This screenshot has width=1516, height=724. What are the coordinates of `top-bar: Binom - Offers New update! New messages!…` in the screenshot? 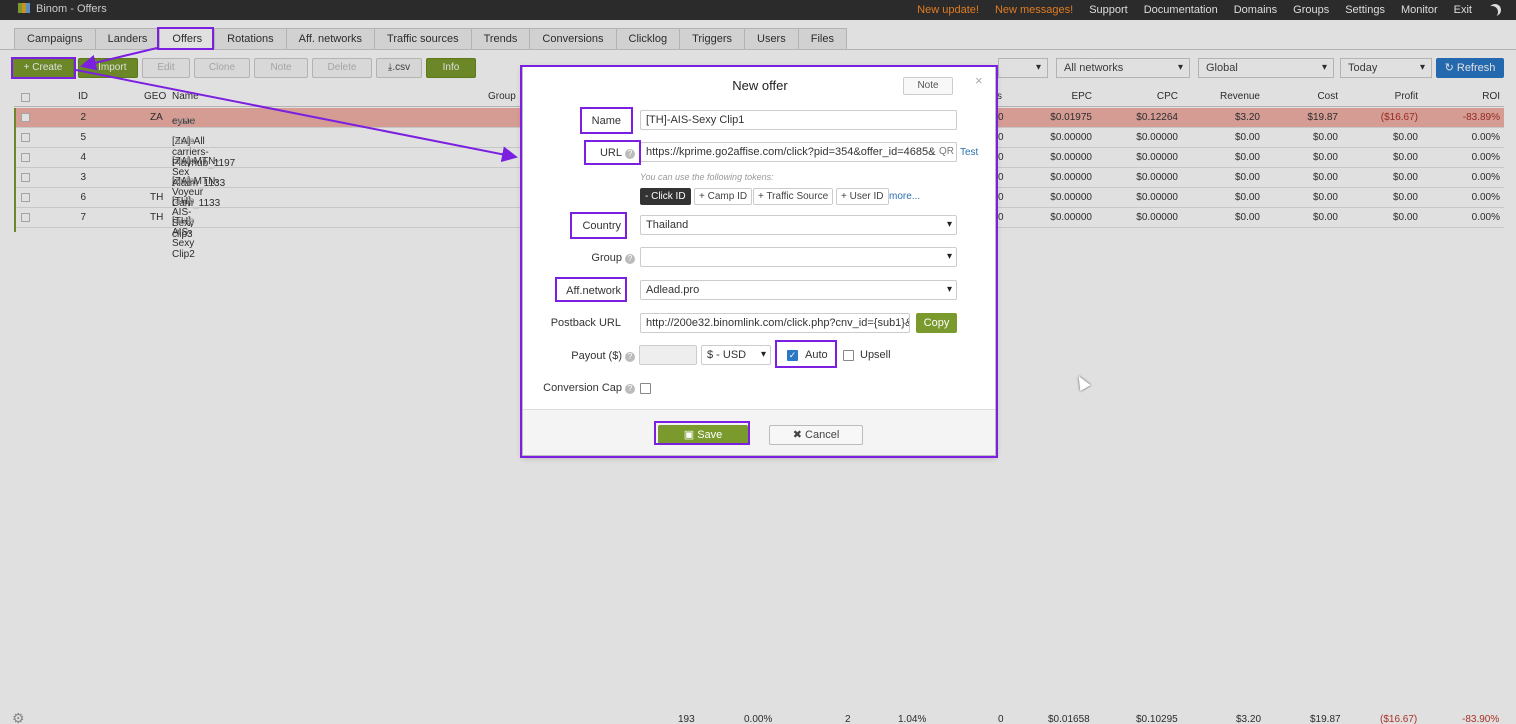 It's located at (758, 10).